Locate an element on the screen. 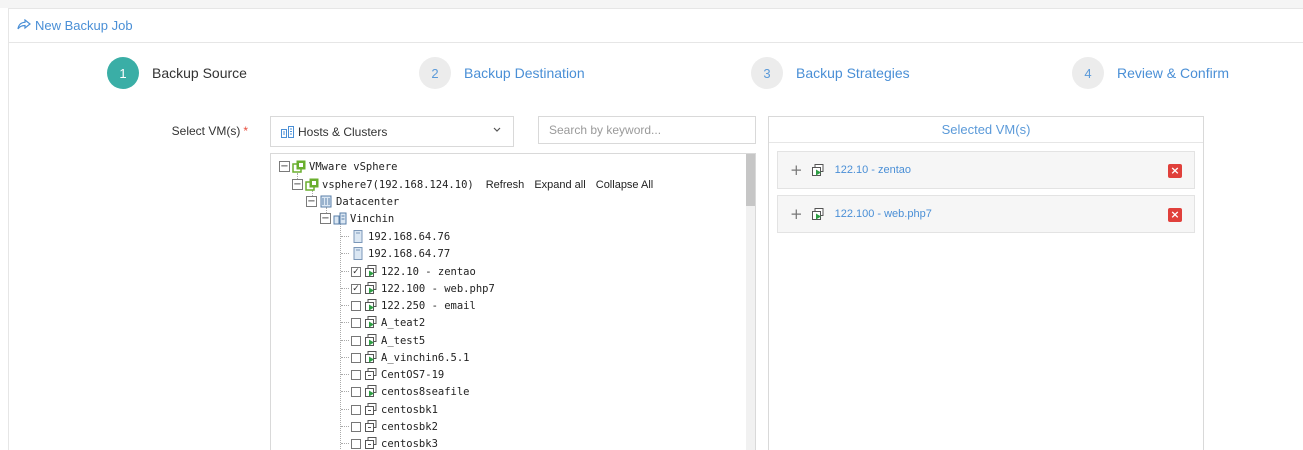  tree-item-host: 192.168.64.77 is located at coordinates (400, 253).